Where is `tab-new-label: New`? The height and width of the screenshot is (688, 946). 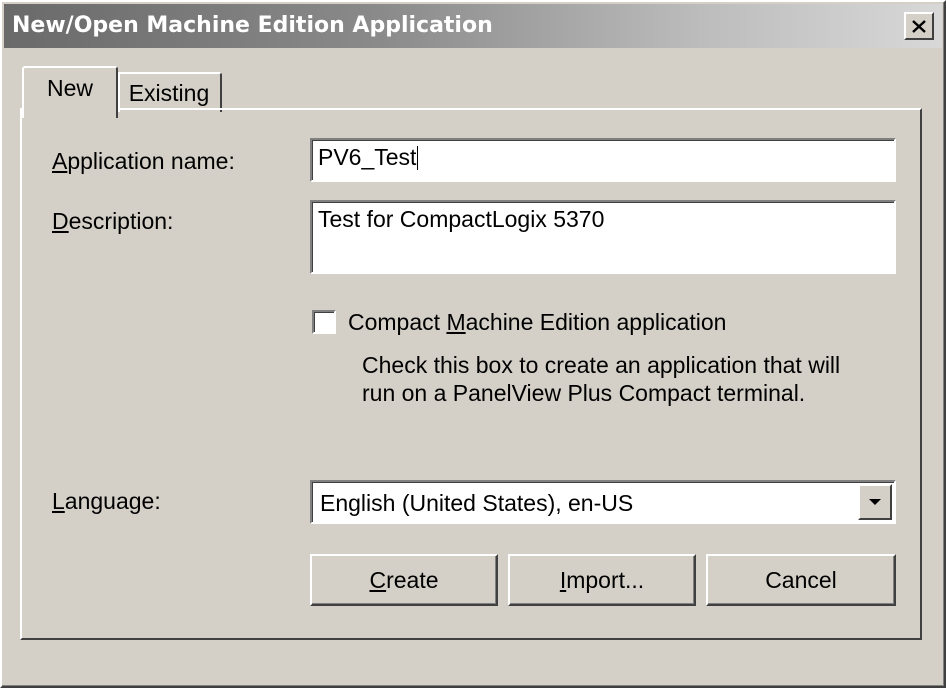 tab-new-label: New is located at coordinates (69, 87).